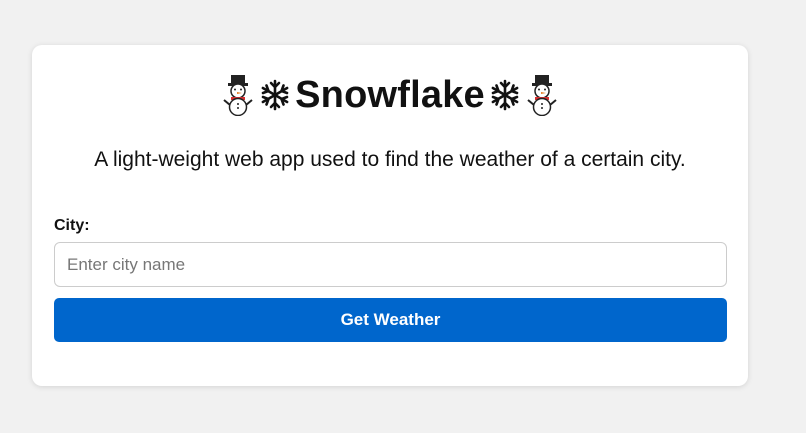 This screenshot has width=806, height=433. I want to click on app-title: Snowflake, so click(390, 95).